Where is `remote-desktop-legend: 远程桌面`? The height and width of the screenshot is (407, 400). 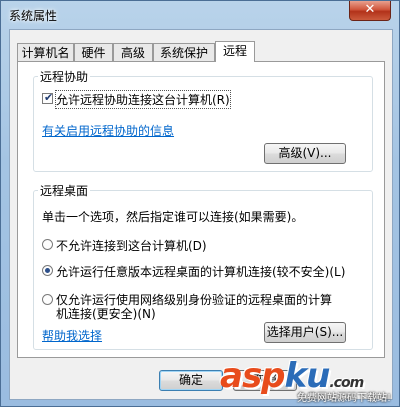
remote-desktop-legend: 远程桌面 is located at coordinates (64, 190).